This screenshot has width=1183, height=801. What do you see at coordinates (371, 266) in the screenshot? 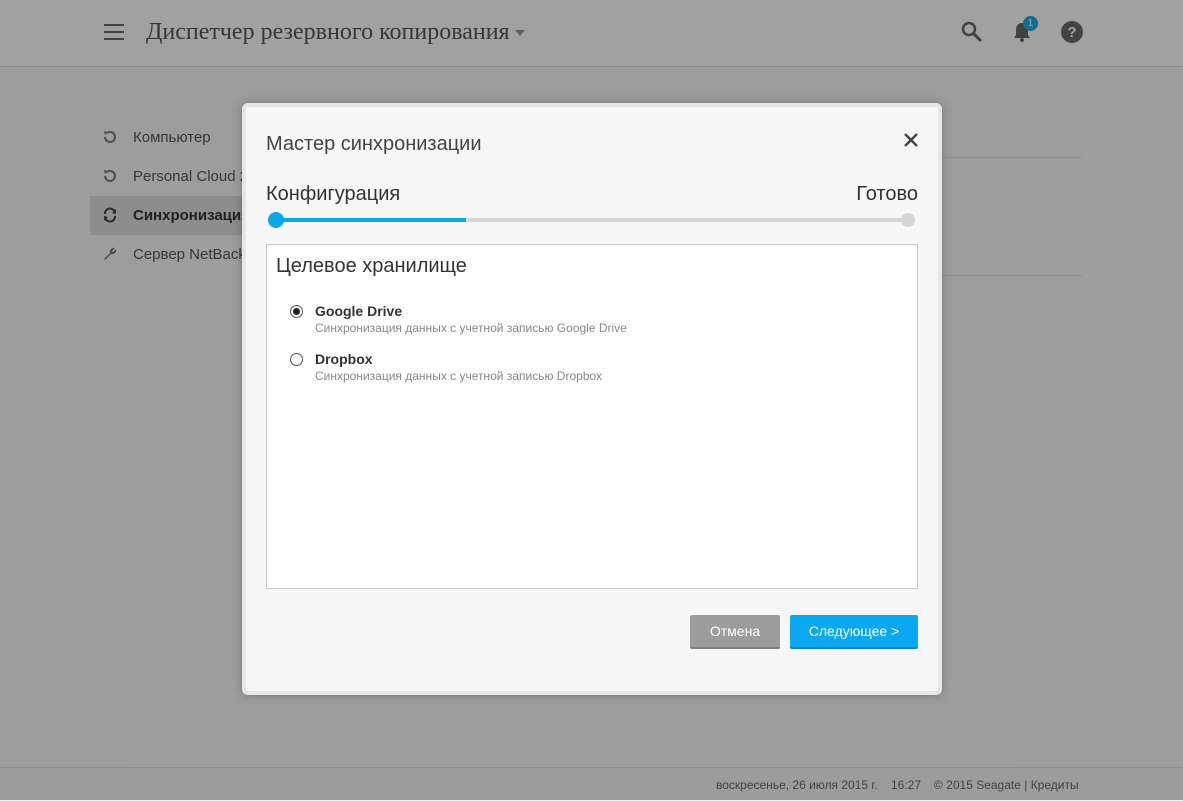
I see `panel-title: Целевое хранилище` at bounding box center [371, 266].